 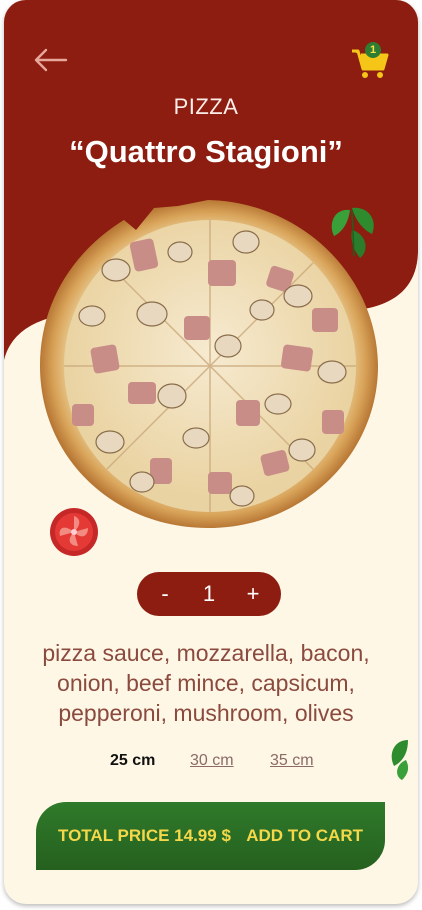 I want to click on quantity-stepper: - 1 +, so click(x=209, y=594).